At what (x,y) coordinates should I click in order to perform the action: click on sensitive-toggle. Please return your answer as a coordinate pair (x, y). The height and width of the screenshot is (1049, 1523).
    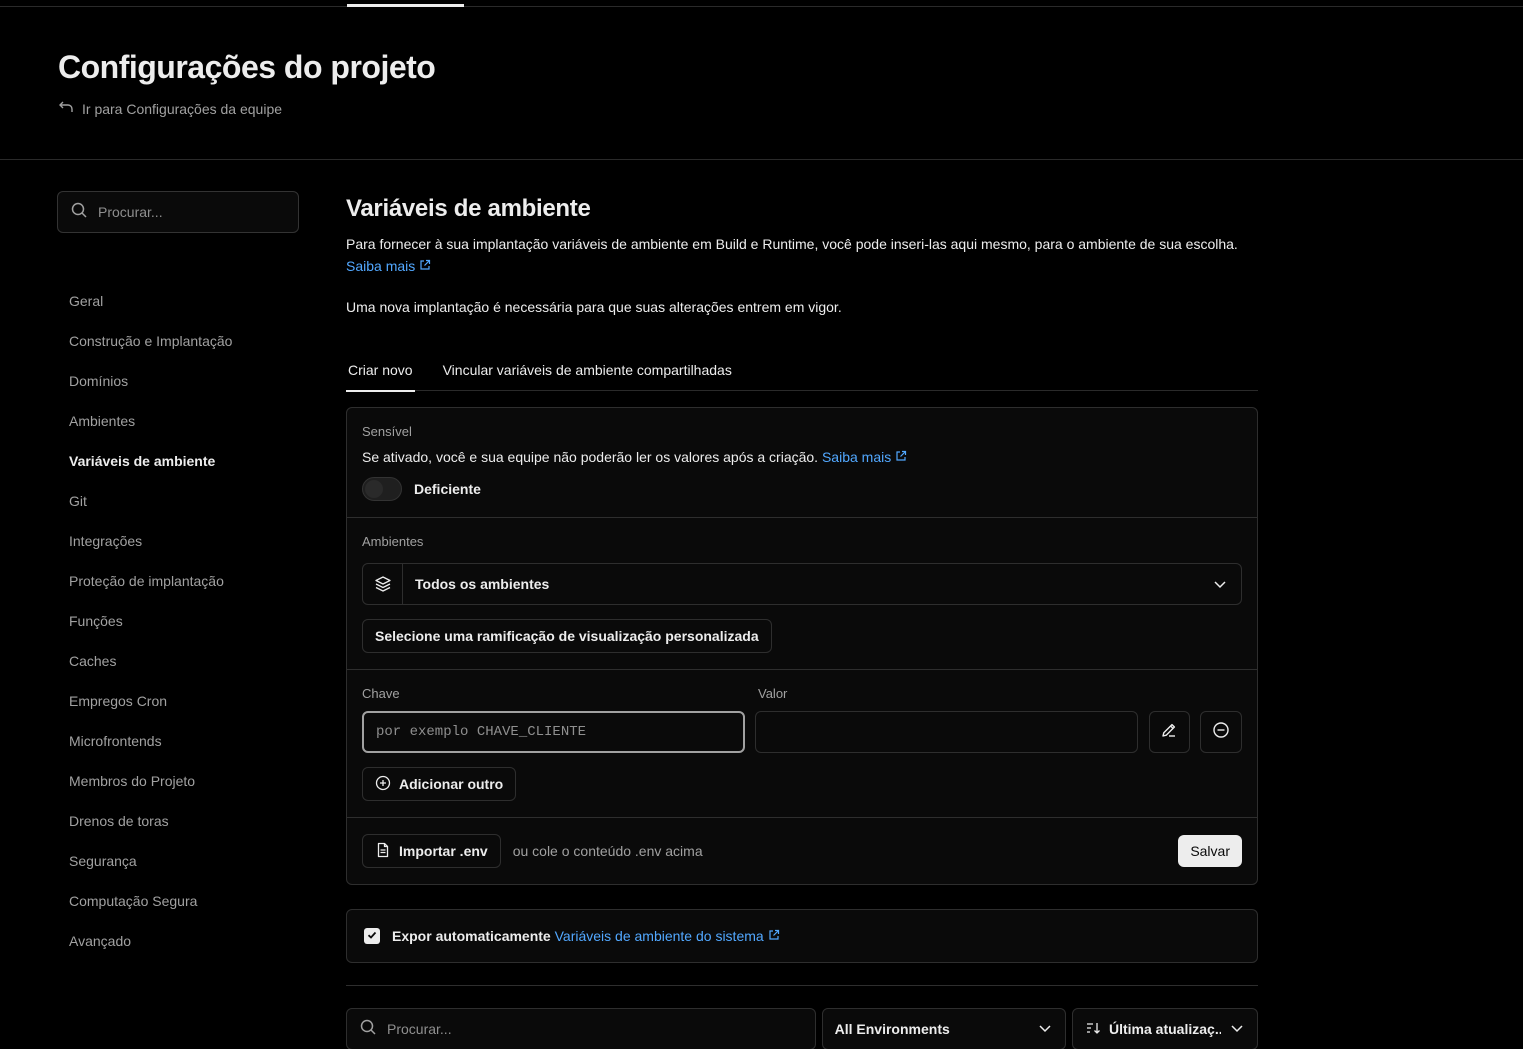
    Looking at the image, I should click on (382, 489).